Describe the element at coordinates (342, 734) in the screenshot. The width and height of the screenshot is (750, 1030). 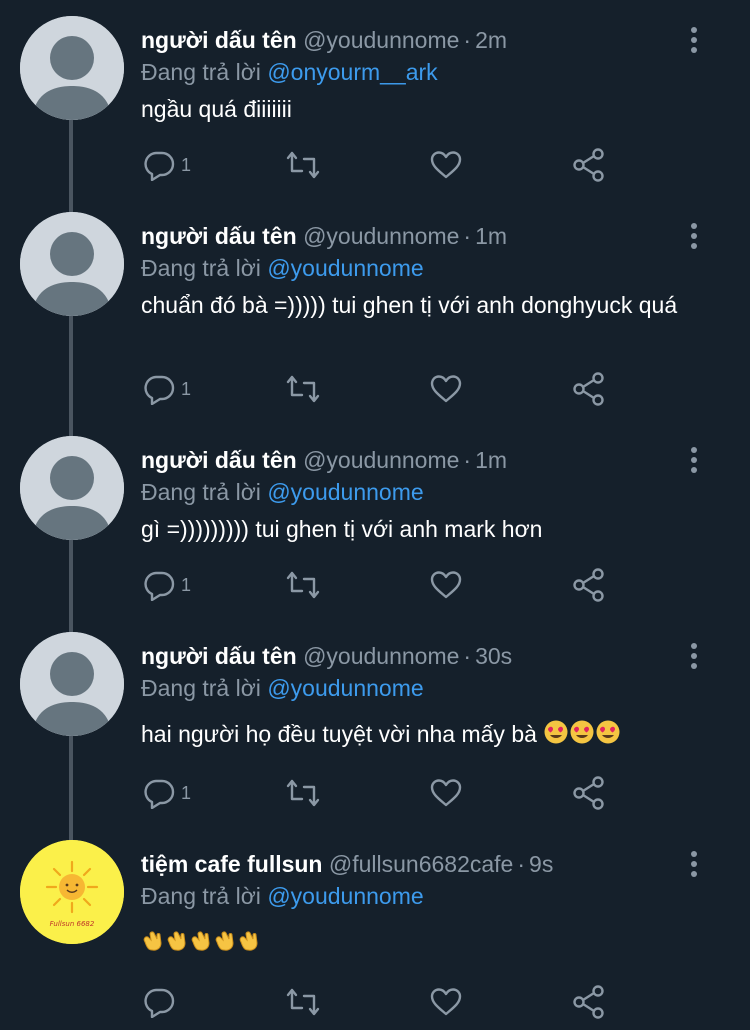
I see `tweet-text-content: hai người họ đều tuyệt vời nha mấy bà` at that location.